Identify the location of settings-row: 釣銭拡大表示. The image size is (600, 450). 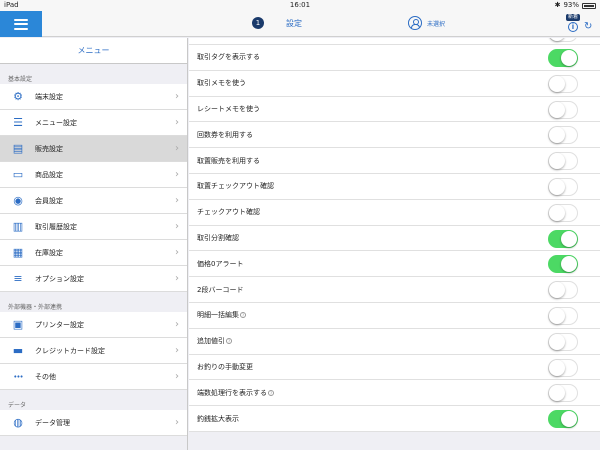
(394, 419).